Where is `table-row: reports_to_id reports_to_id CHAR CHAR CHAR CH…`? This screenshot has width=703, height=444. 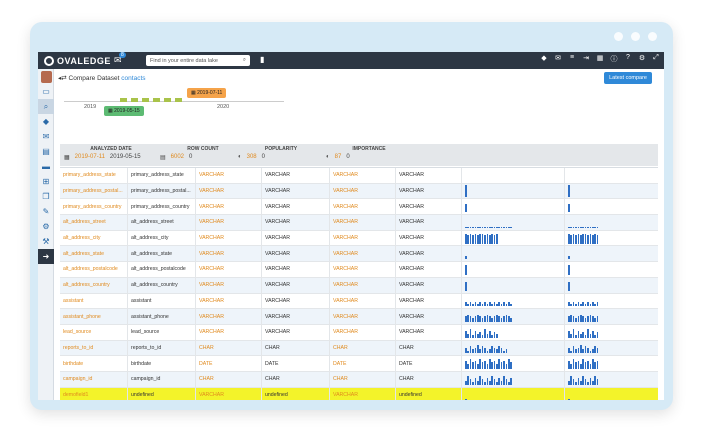
table-row: reports_to_id reports_to_id CHAR CHAR CHAR CH… is located at coordinates (359, 348).